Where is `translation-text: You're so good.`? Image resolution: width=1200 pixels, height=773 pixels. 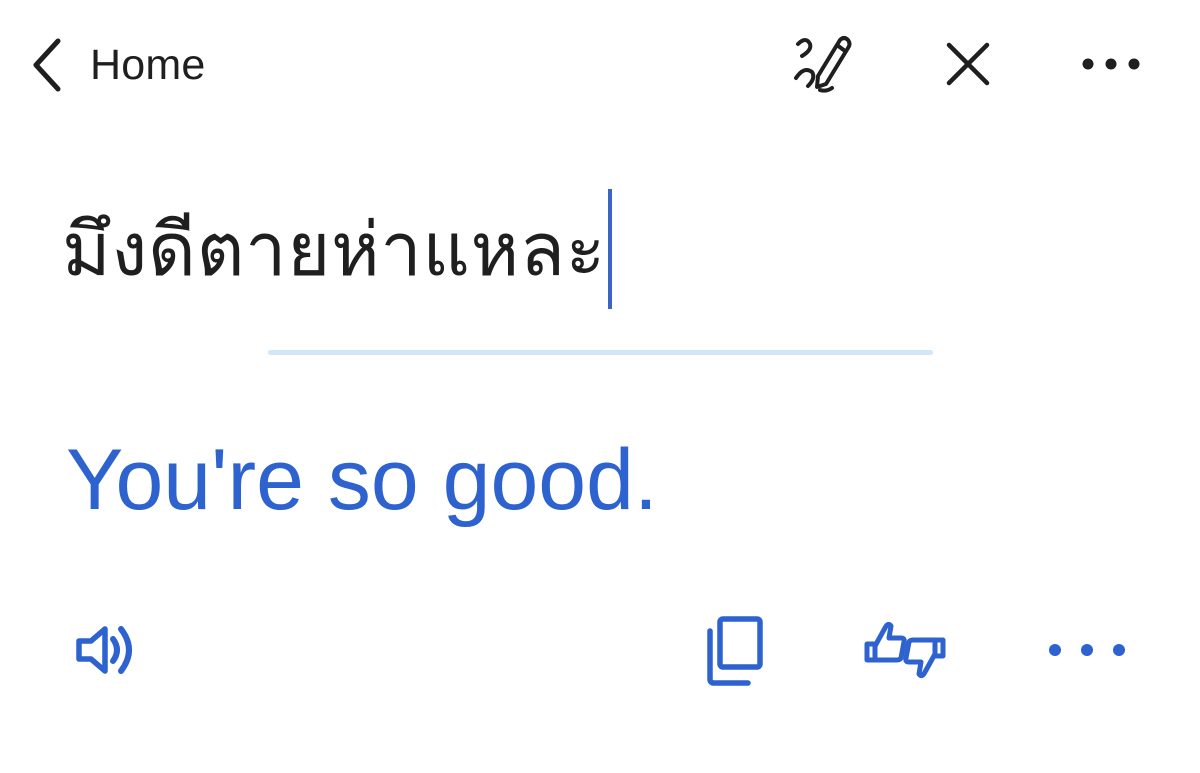 translation-text: You're so good. is located at coordinates (362, 480).